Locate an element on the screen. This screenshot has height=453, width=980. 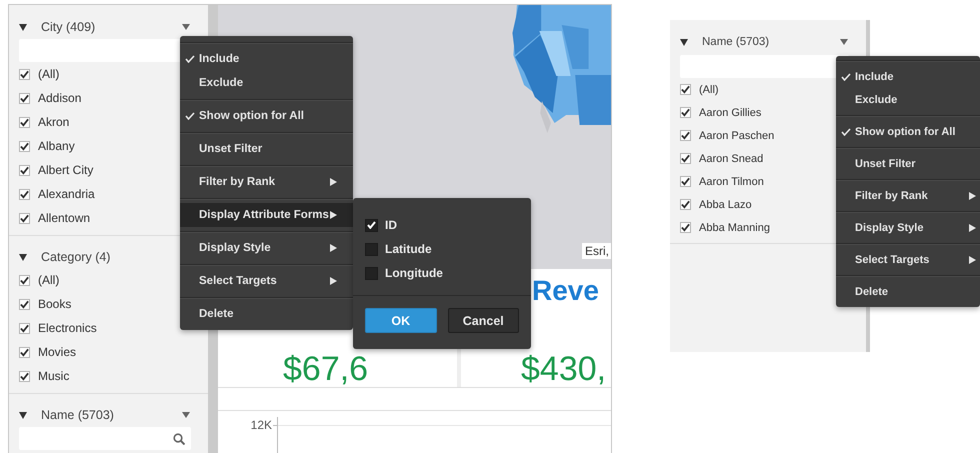
kpi-title: Reve is located at coordinates (565, 291).